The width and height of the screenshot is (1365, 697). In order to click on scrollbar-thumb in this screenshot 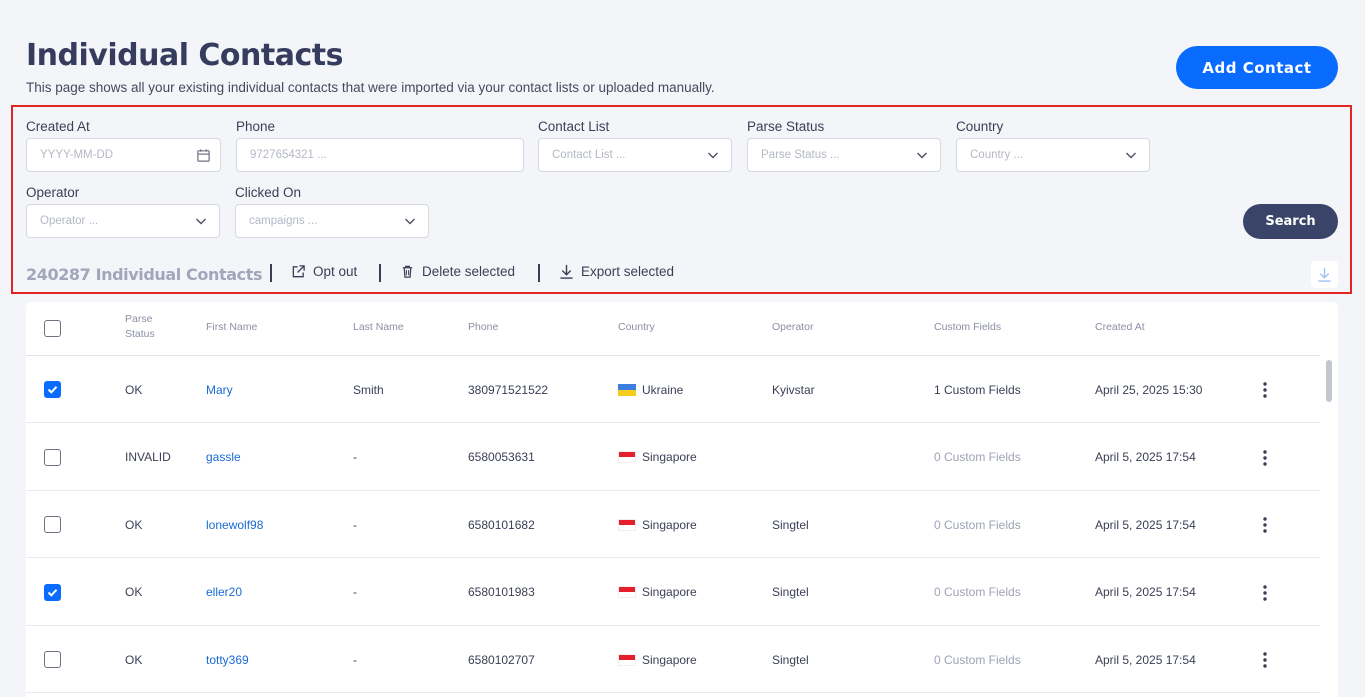, I will do `click(1329, 381)`.